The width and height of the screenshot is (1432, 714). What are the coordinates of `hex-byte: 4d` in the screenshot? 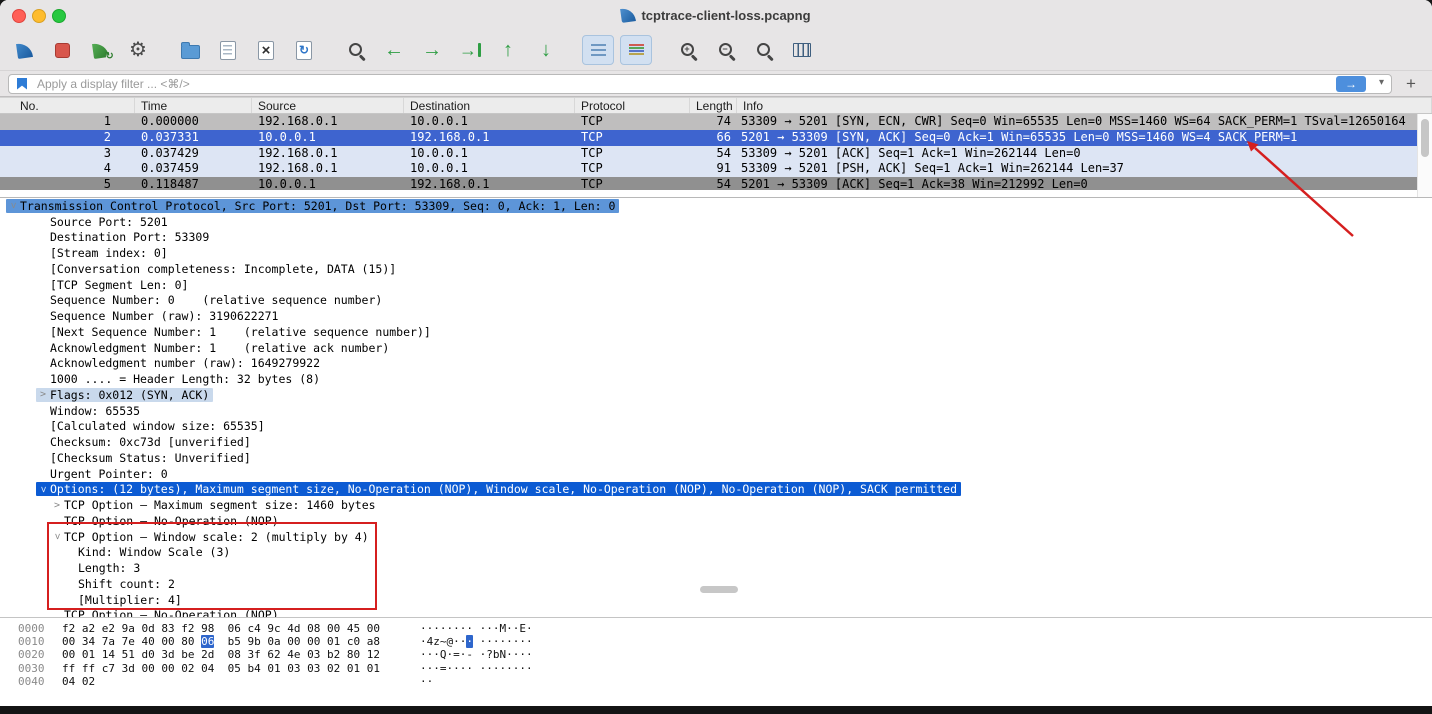 It's located at (293, 628).